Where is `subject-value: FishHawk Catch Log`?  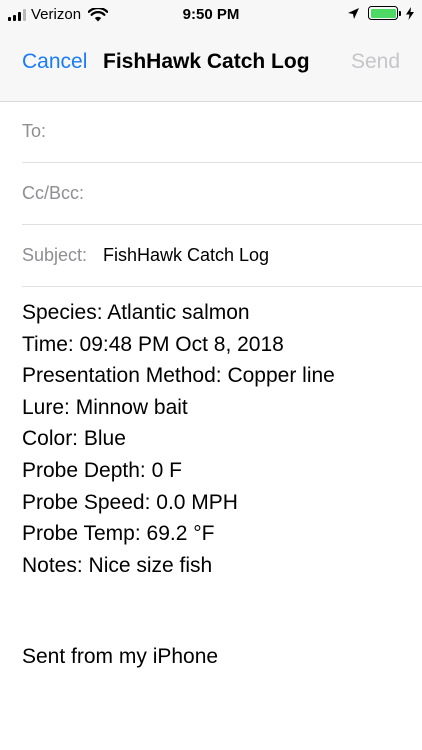 subject-value: FishHawk Catch Log is located at coordinates (186, 255).